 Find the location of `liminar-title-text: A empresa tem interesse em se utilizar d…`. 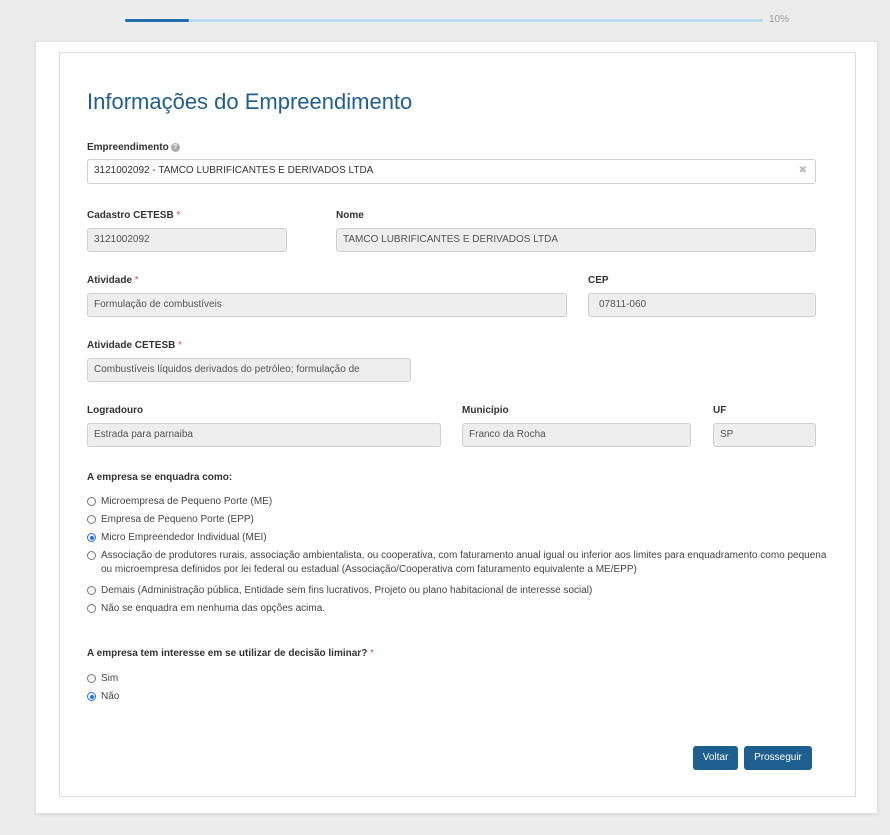

liminar-title-text: A empresa tem interesse em se utilizar d… is located at coordinates (227, 653).